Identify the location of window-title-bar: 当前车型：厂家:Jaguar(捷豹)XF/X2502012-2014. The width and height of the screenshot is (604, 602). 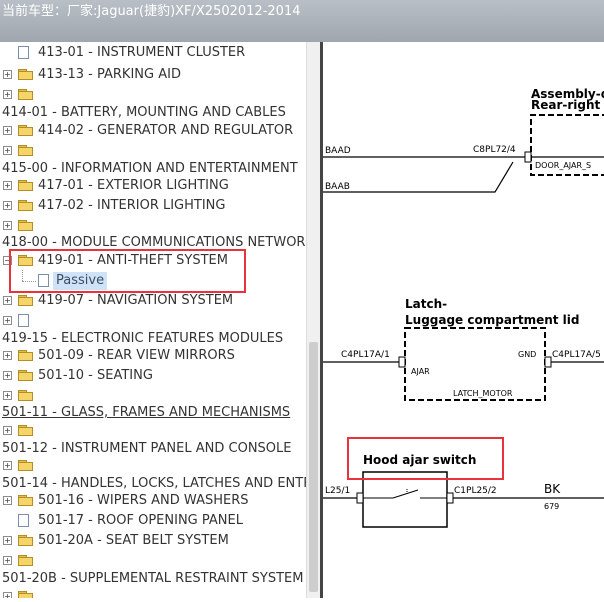
(302, 21).